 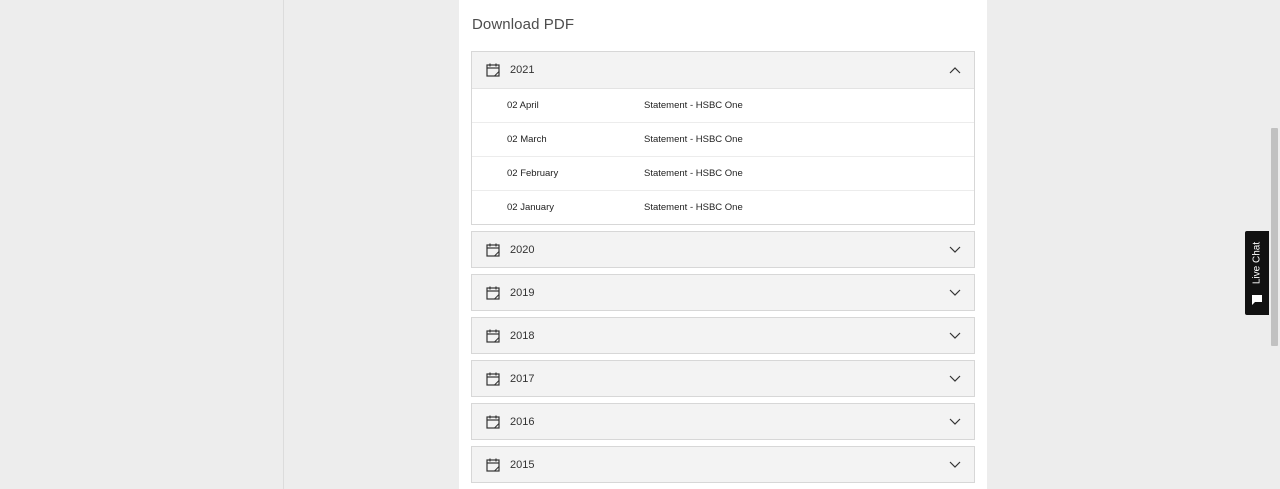 I want to click on year-section-2019: 2019, so click(x=723, y=292).